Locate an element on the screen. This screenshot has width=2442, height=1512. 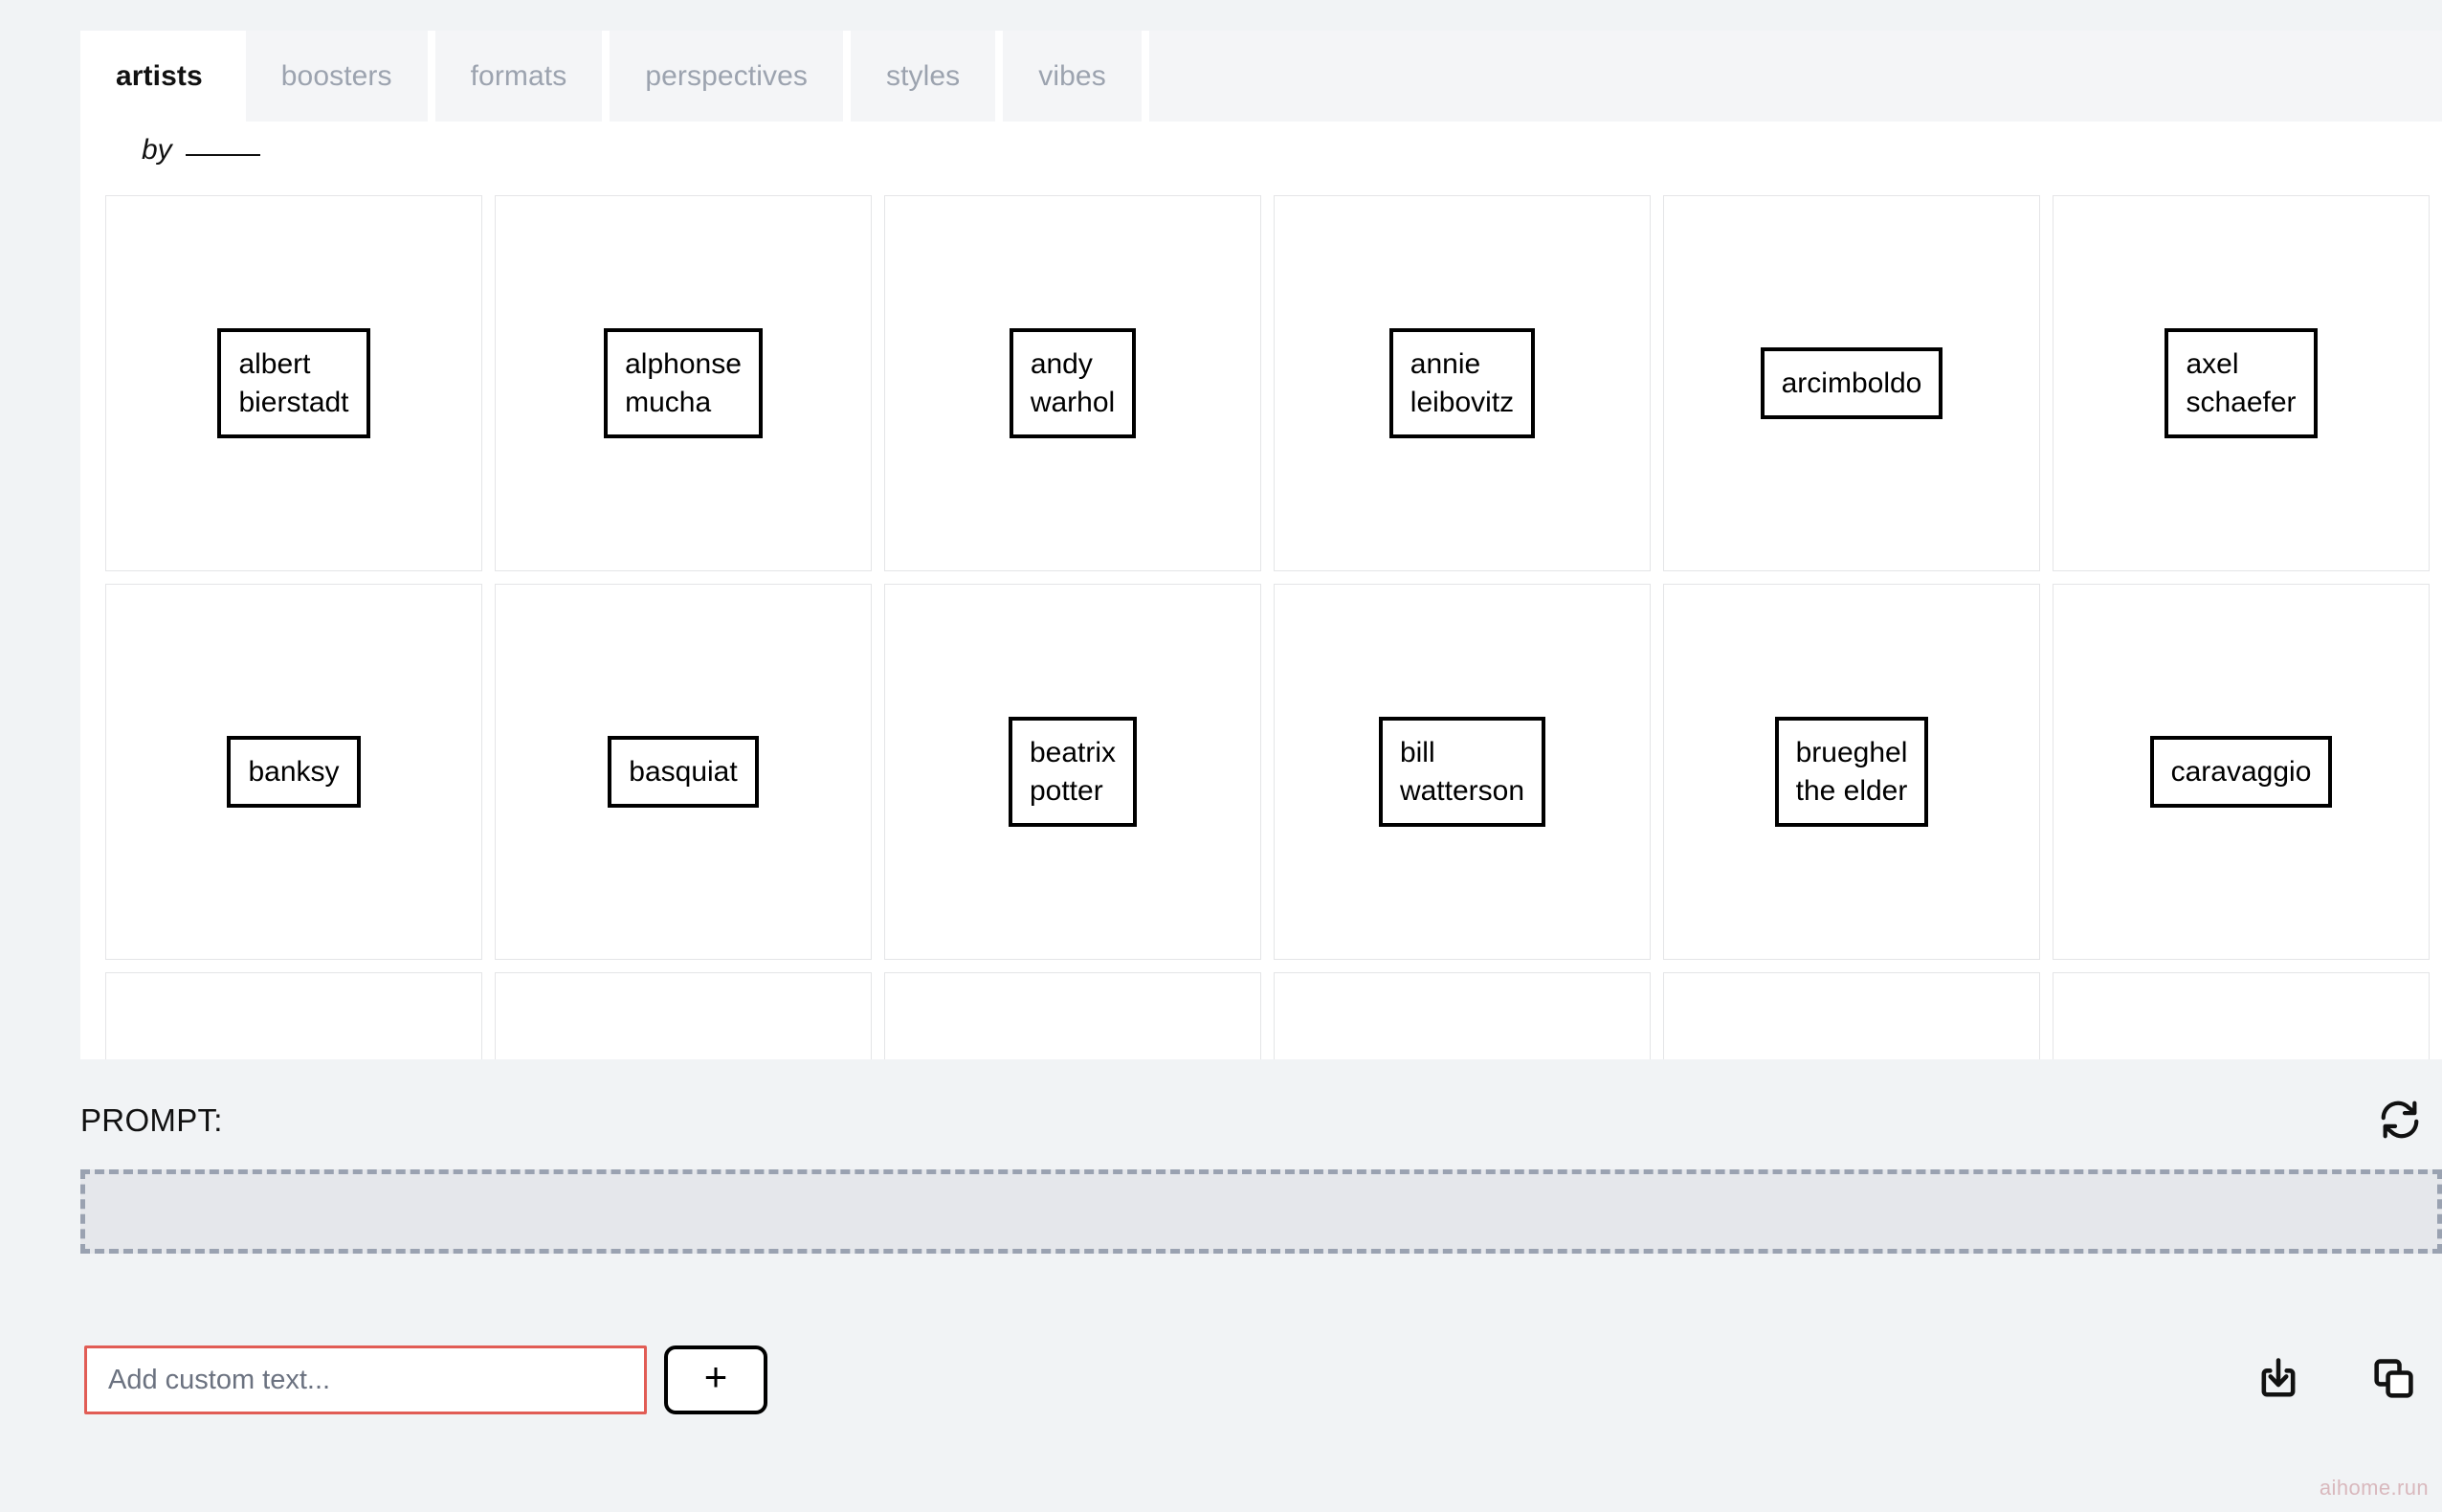
artist-chip-line2: the elder is located at coordinates (1851, 790).